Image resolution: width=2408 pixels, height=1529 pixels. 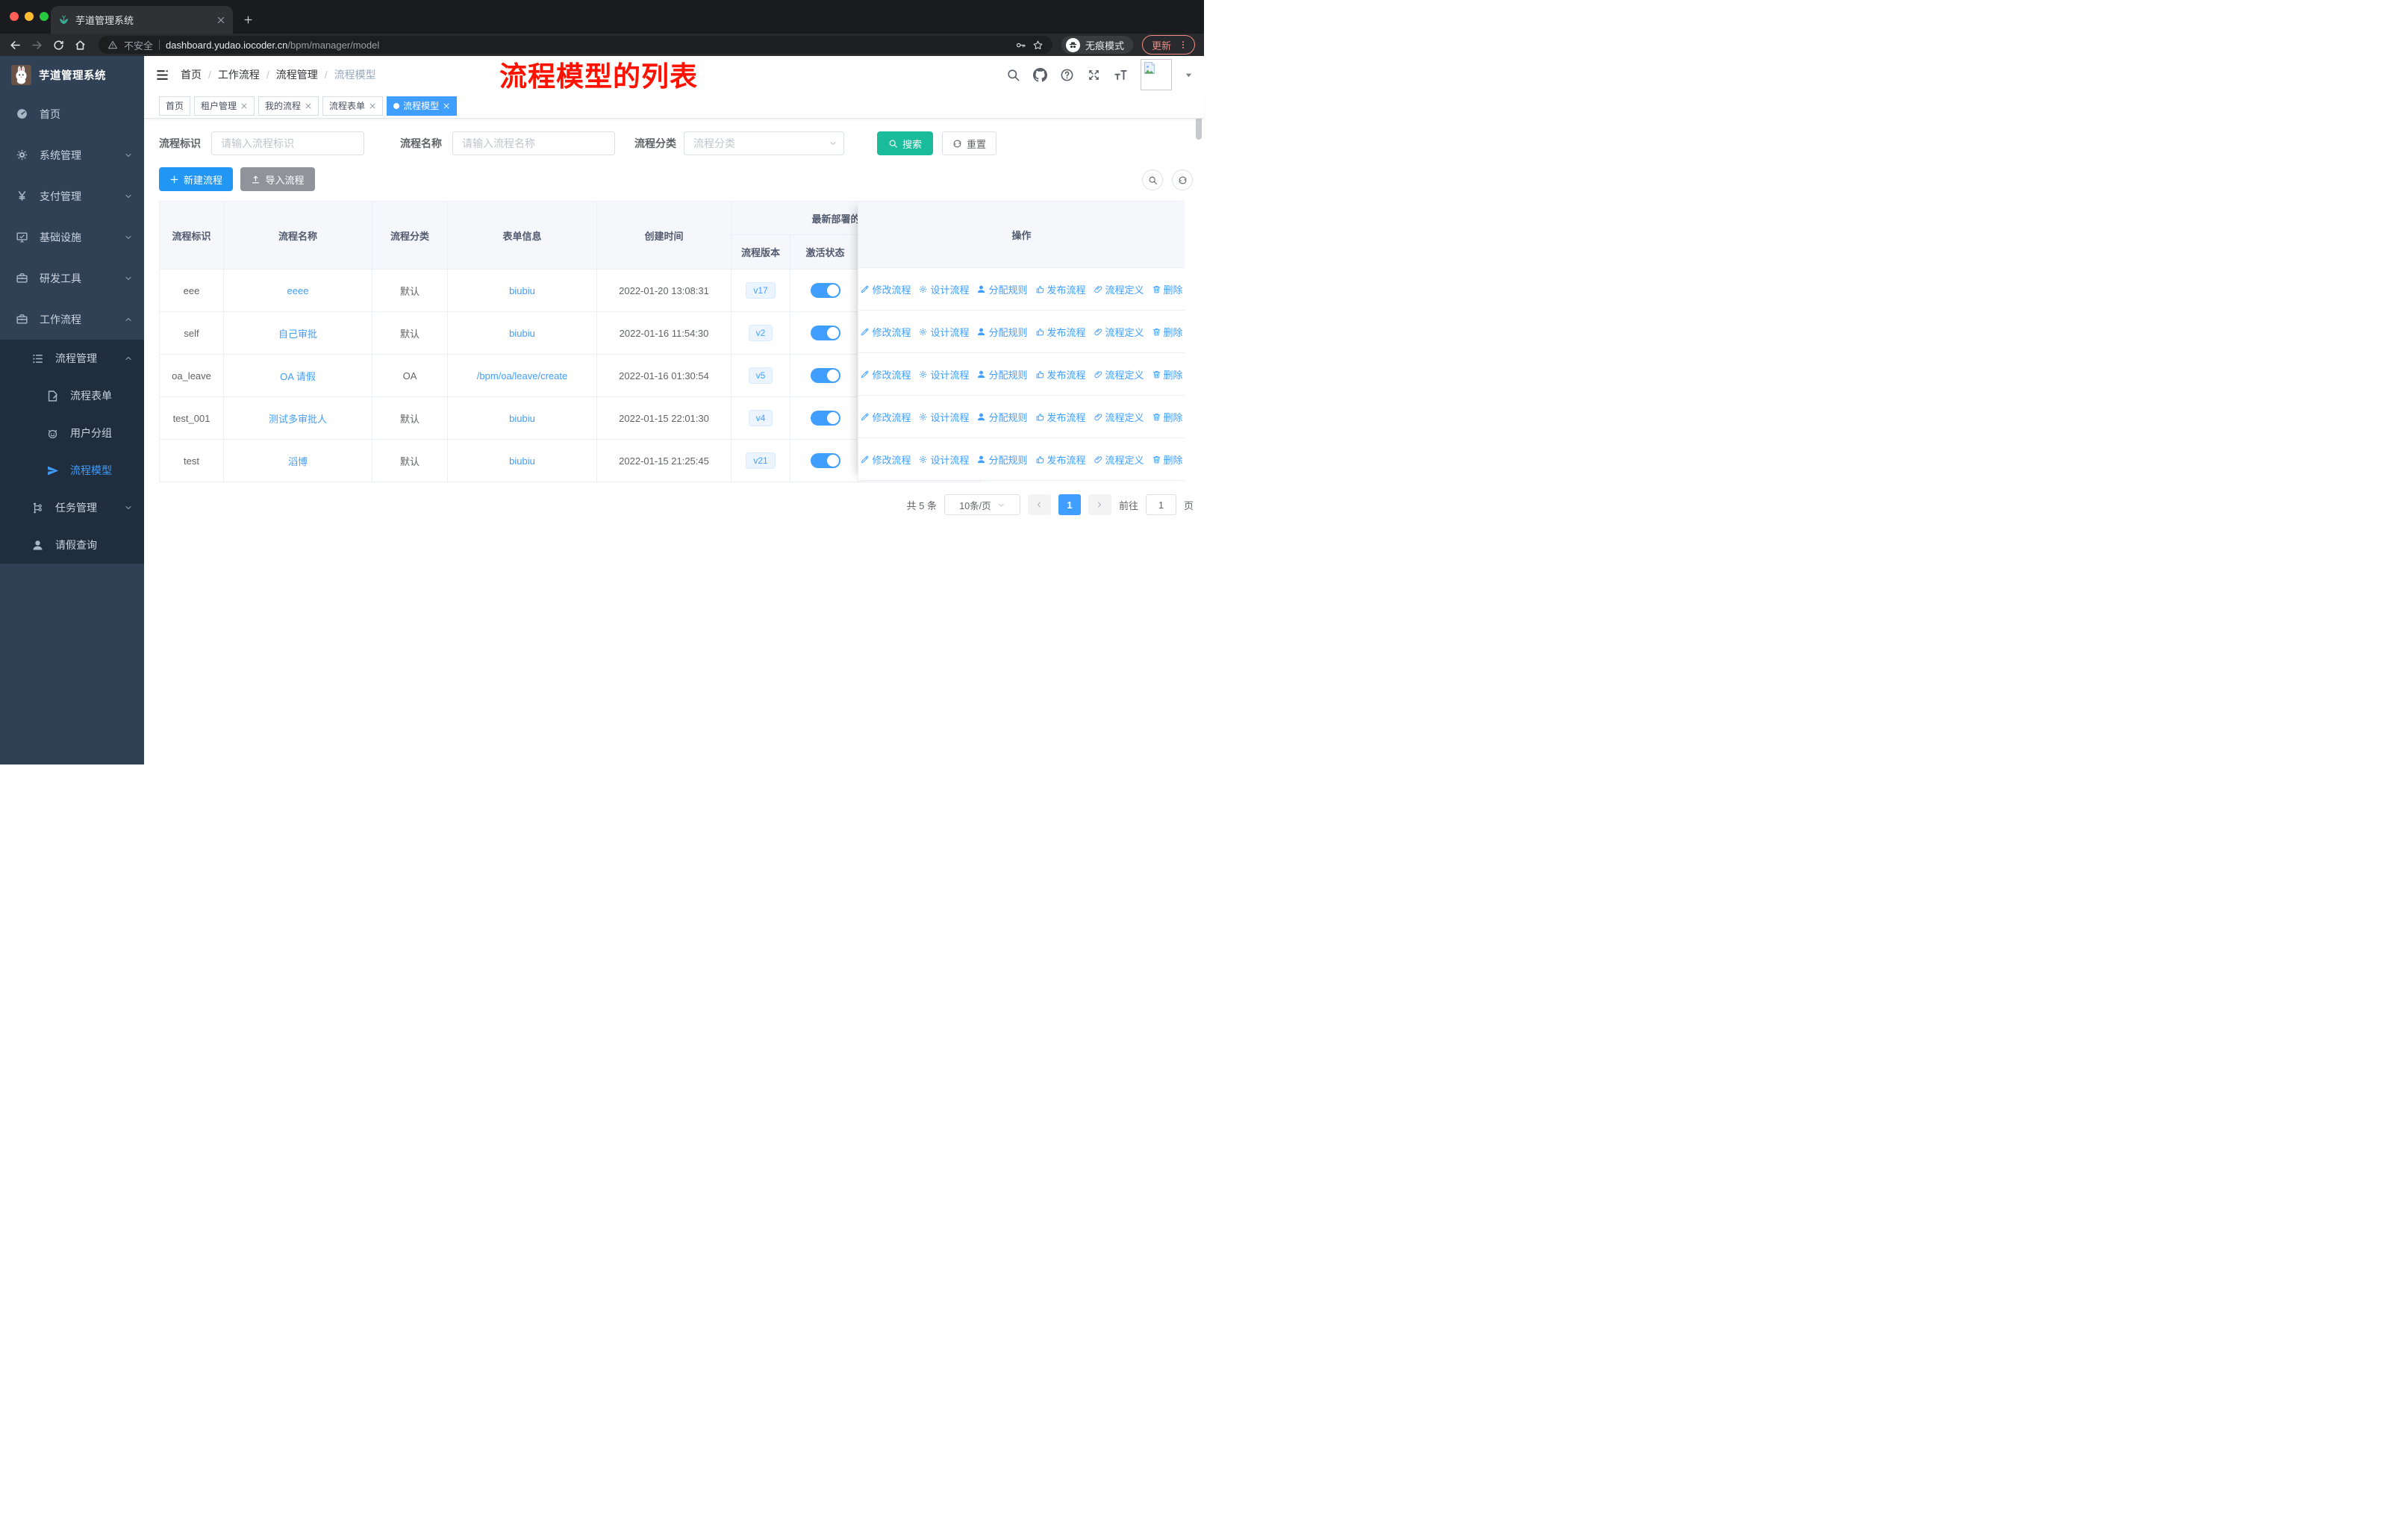 What do you see at coordinates (760, 418) in the screenshot?
I see `version-badge: v4` at bounding box center [760, 418].